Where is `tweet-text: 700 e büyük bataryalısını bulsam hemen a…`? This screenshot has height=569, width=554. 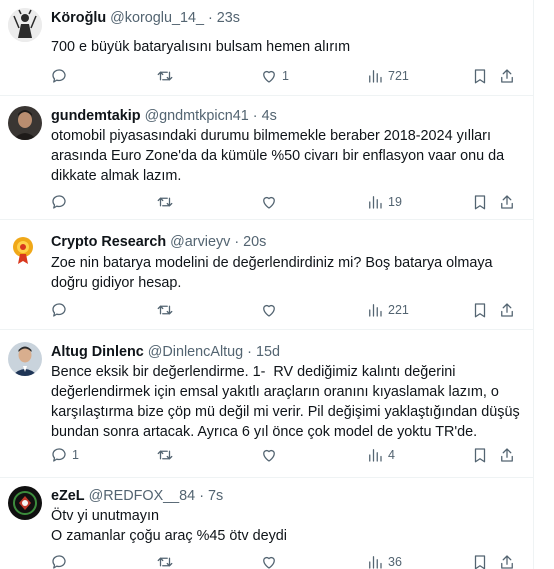
tweet-text: 700 e büyük bataryalısını bulsam hemen a… is located at coordinates (201, 47).